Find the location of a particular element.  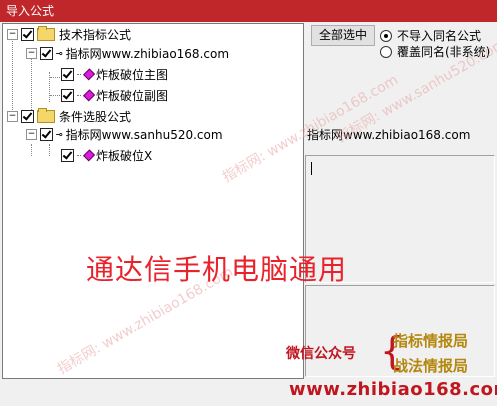

tree-node-screener: − 条件选股公式 is located at coordinates (69, 116).